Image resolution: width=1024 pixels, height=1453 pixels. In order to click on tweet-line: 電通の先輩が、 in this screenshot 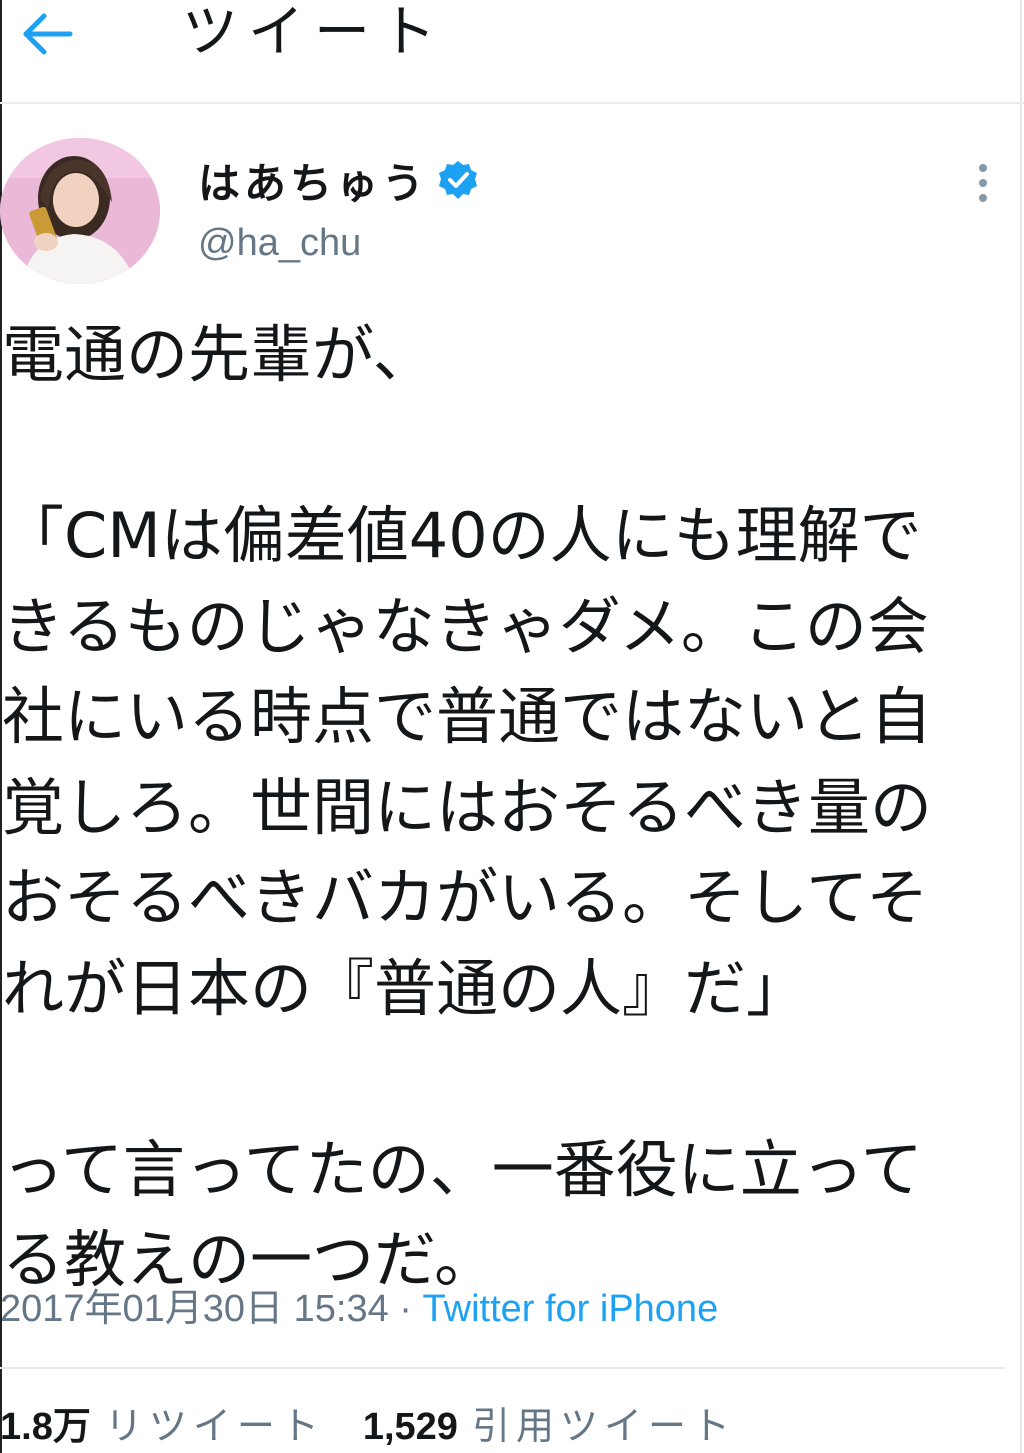, I will do `click(218, 354)`.